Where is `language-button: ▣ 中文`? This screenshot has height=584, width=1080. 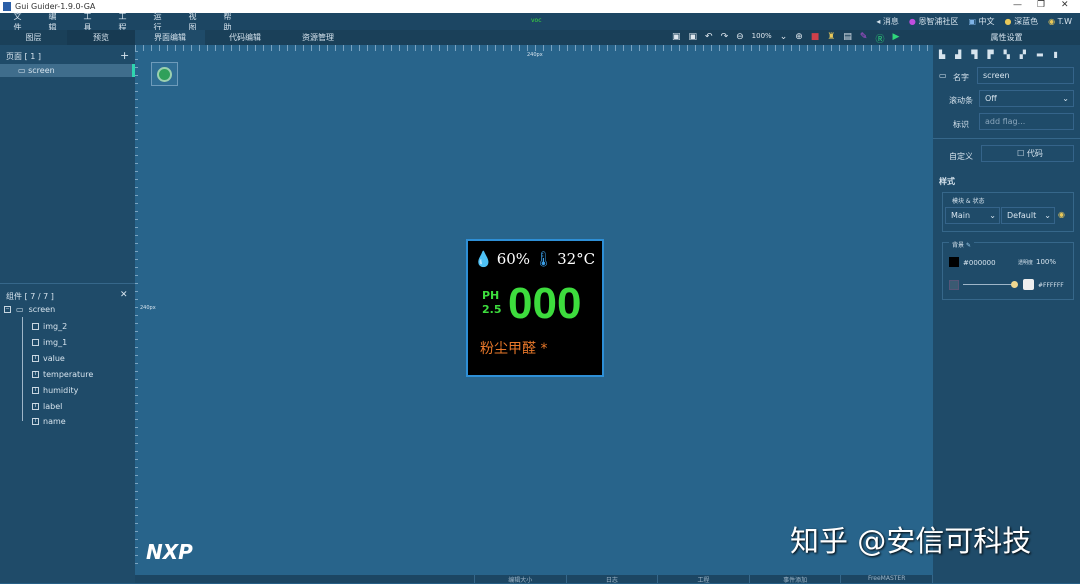
language-button: ▣ 中文 is located at coordinates (981, 21).